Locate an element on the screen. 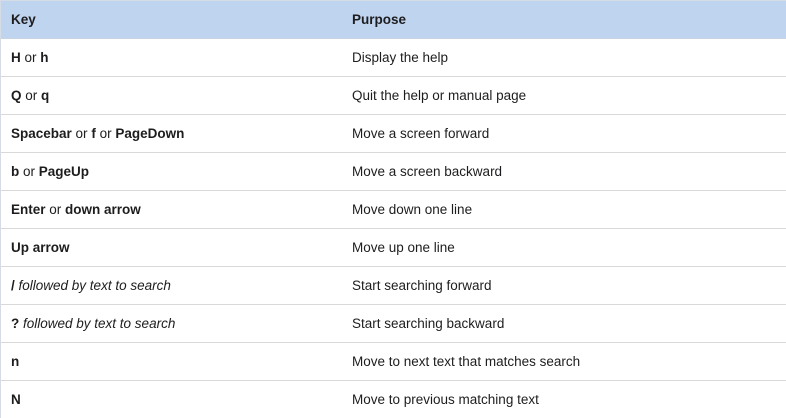  key-cell: / followed by text to search is located at coordinates (171, 285).